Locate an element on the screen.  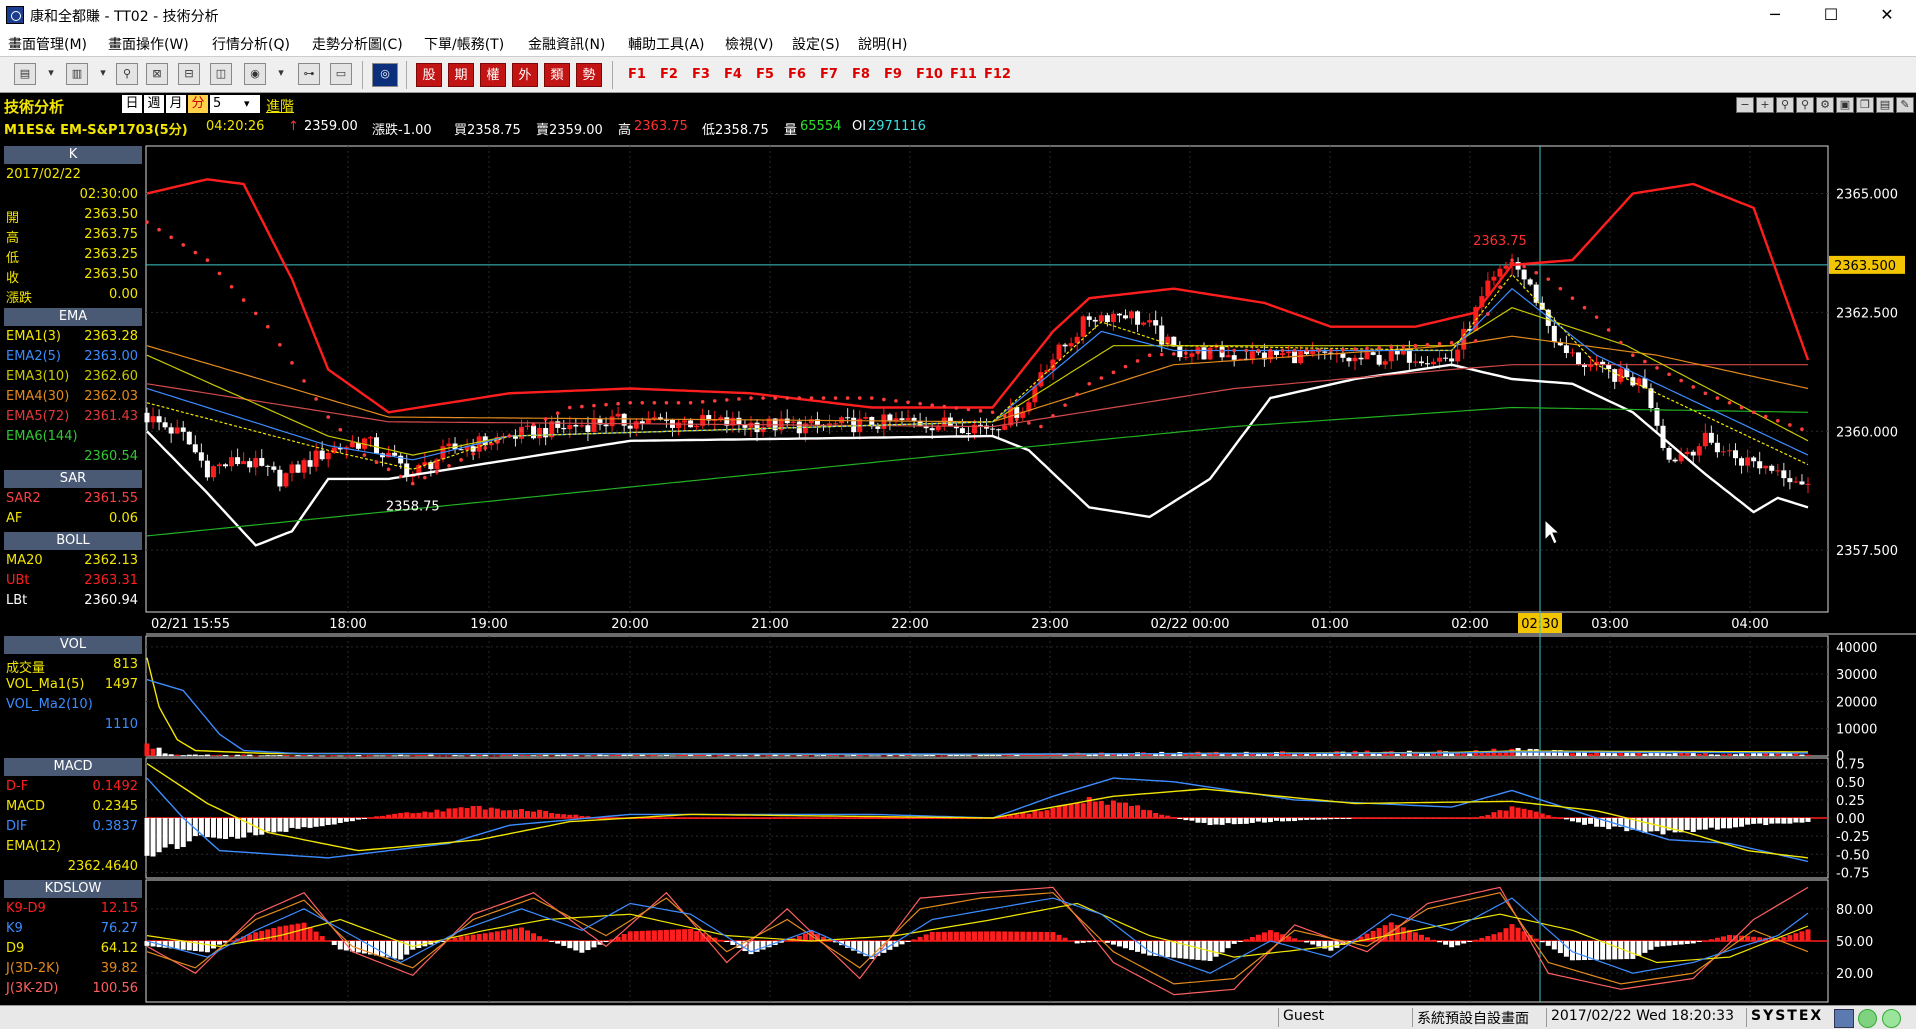
time-tick-label: 19:00 is located at coordinates (488, 624).